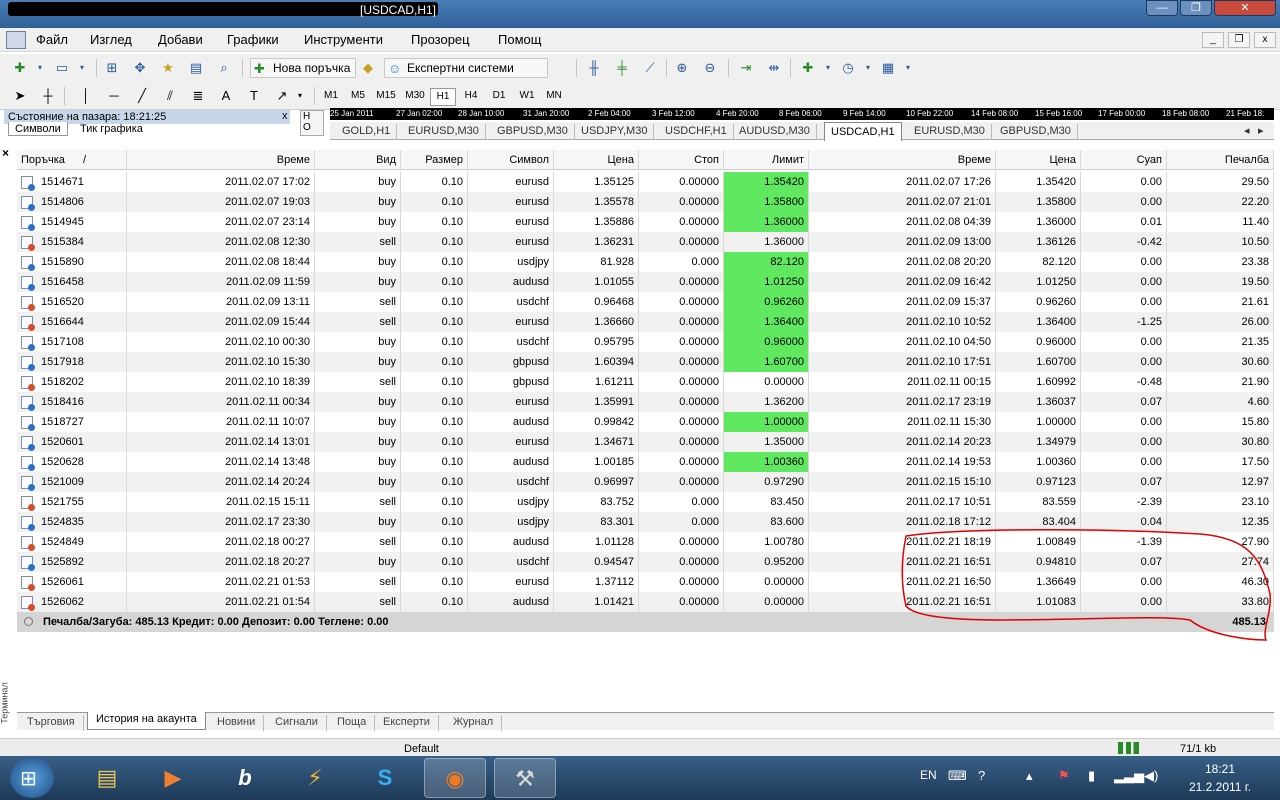 The height and width of the screenshot is (800, 1280). What do you see at coordinates (908, 68) in the screenshot?
I see `templates-dropdown-icon: ▾` at bounding box center [908, 68].